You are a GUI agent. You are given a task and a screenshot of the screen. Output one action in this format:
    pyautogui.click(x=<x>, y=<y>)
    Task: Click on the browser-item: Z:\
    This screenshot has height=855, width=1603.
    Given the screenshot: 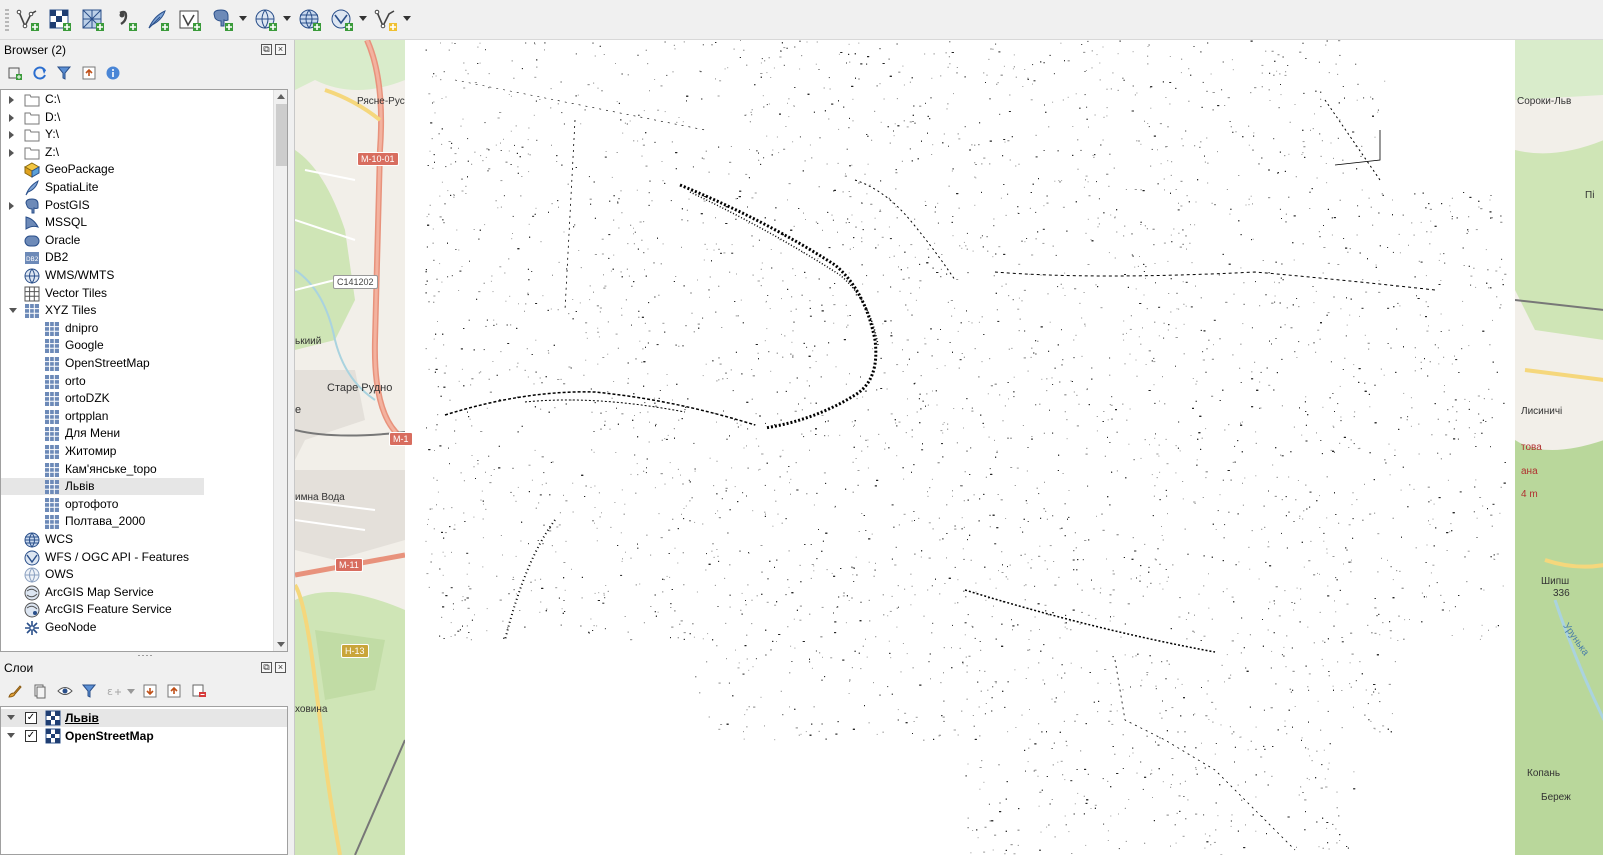 What is the action you would take?
    pyautogui.click(x=137, y=152)
    